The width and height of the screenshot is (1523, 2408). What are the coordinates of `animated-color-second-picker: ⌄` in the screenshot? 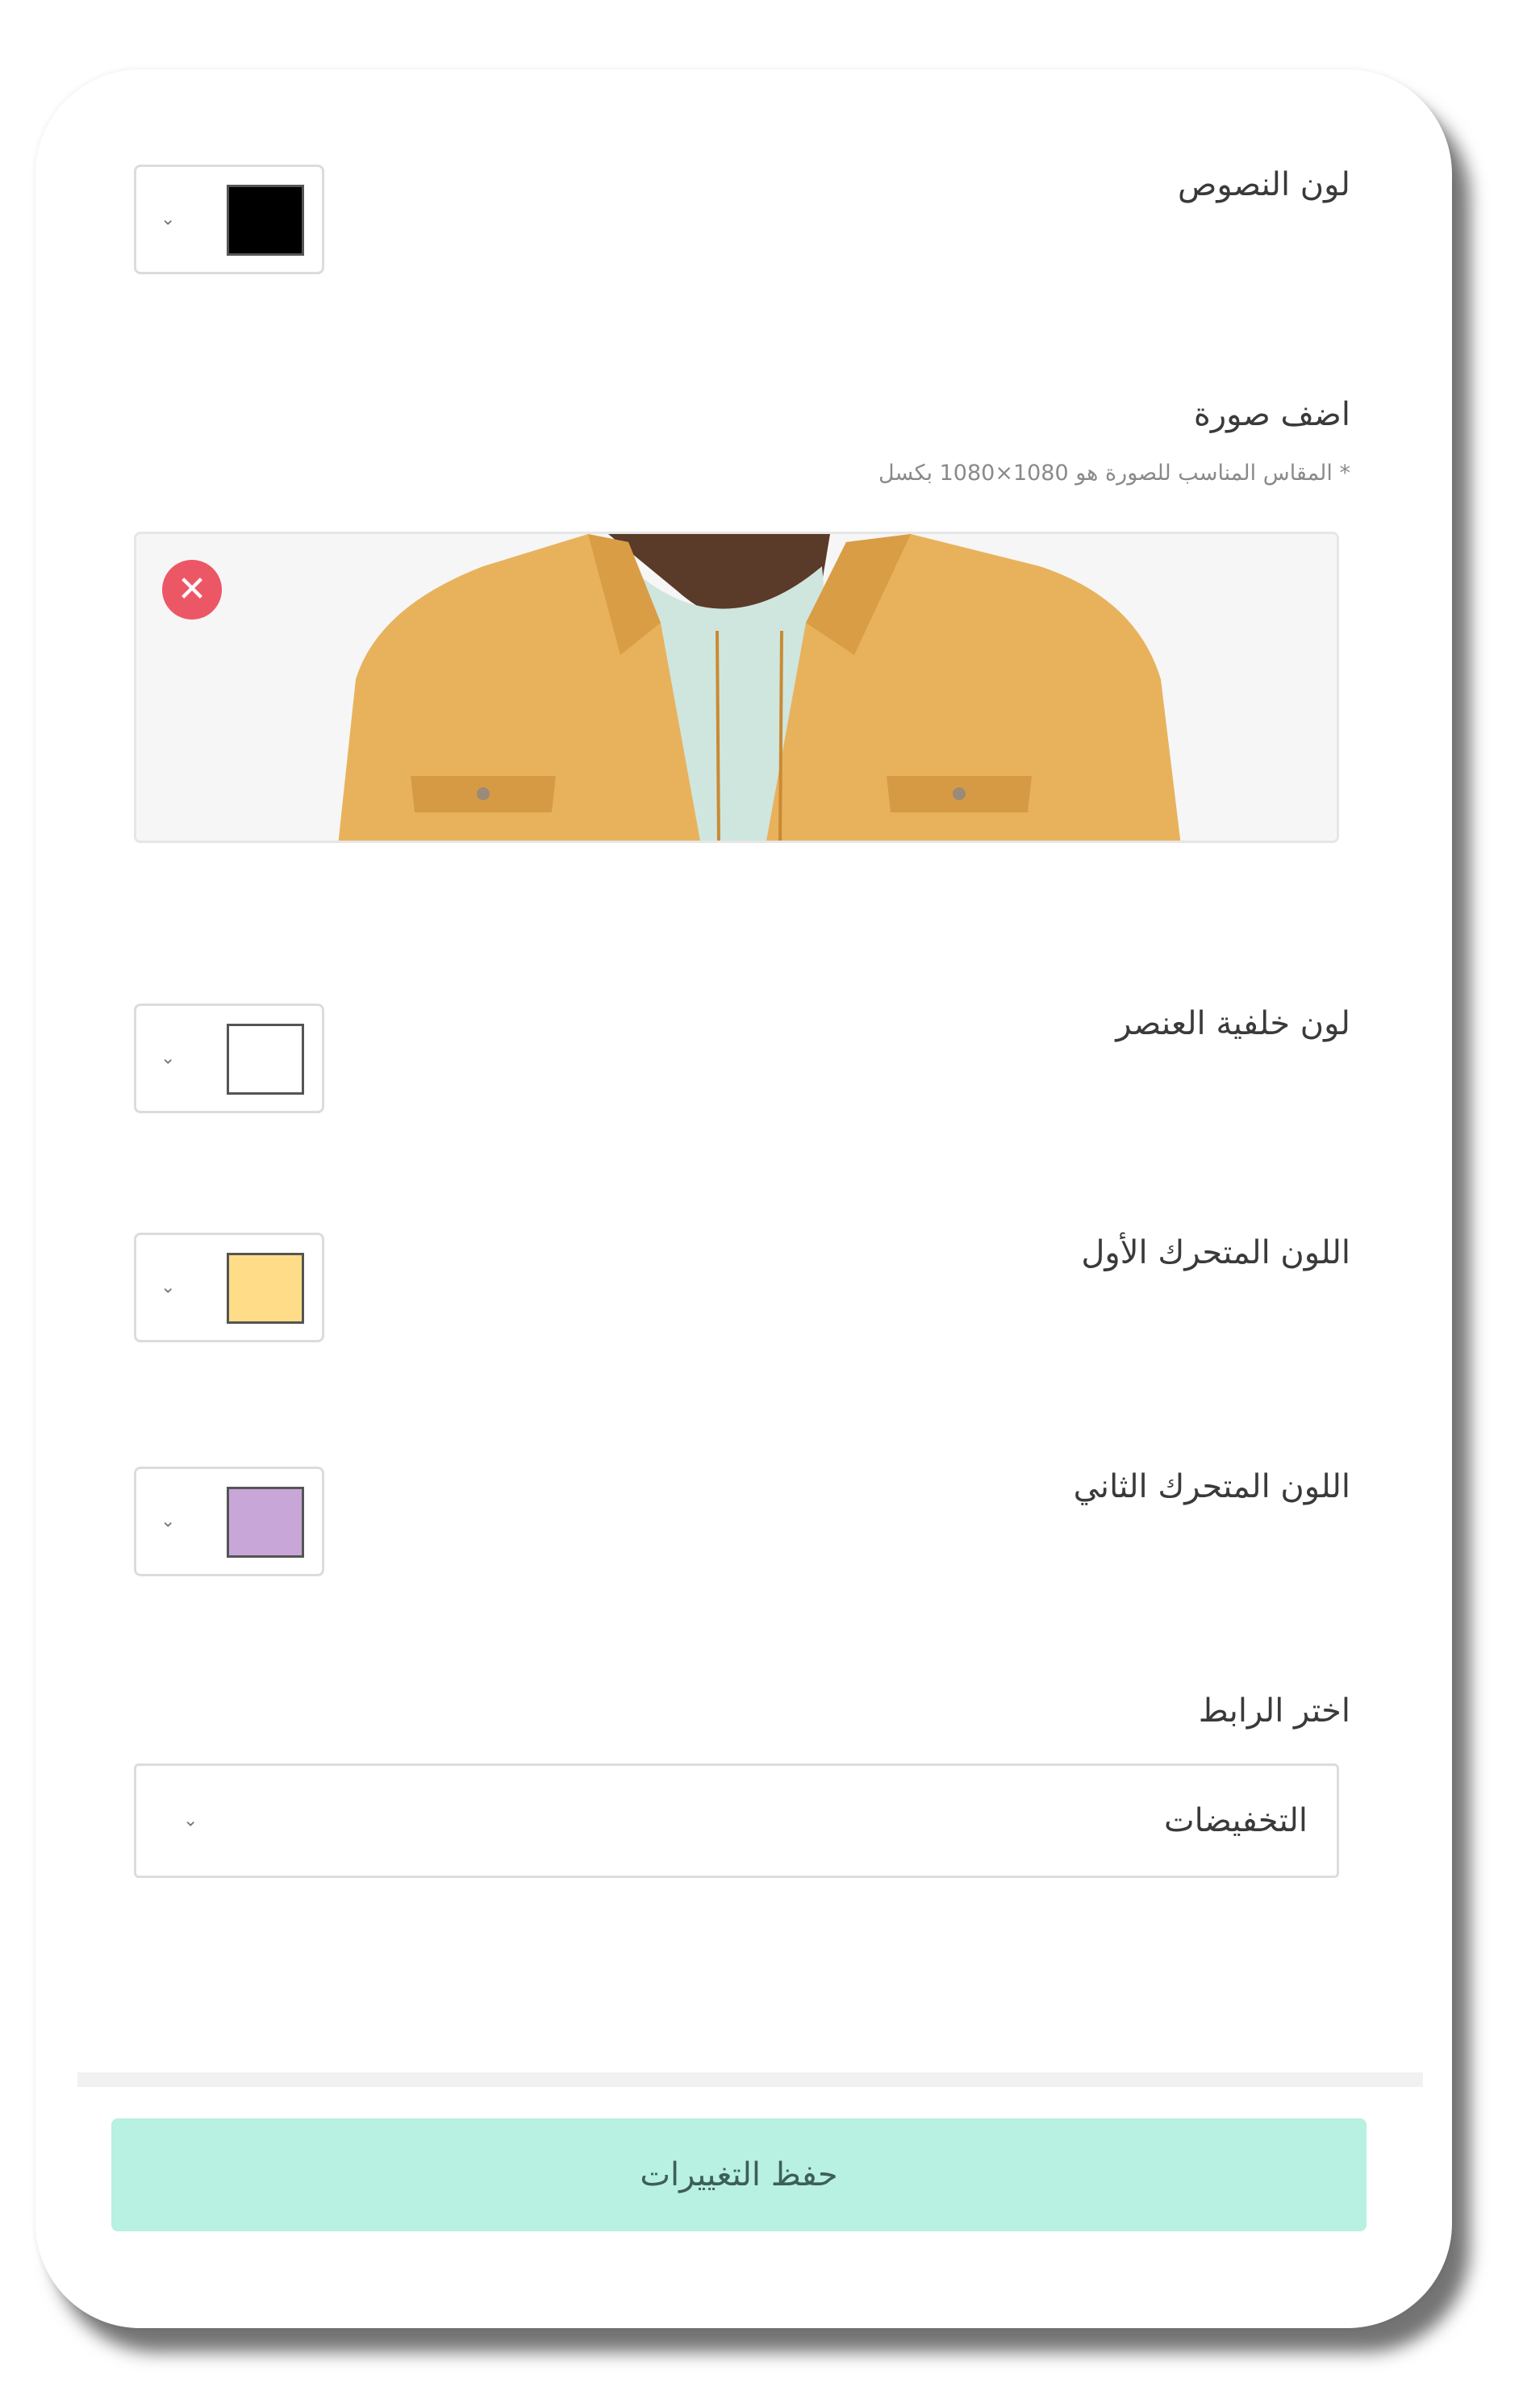 It's located at (229, 1521).